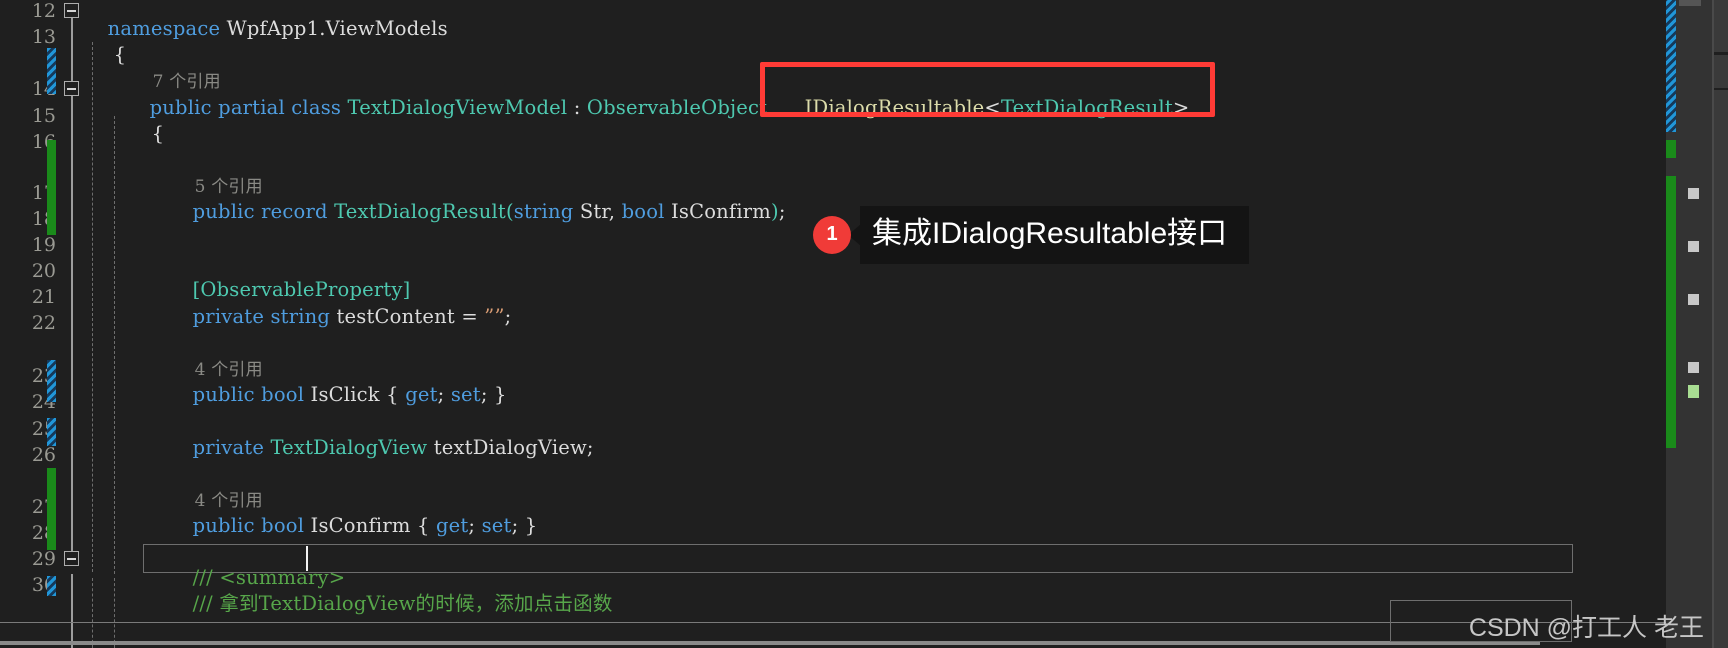 The height and width of the screenshot is (648, 1728). Describe the element at coordinates (145, 133) in the screenshot. I see `code-line-15: {` at that location.